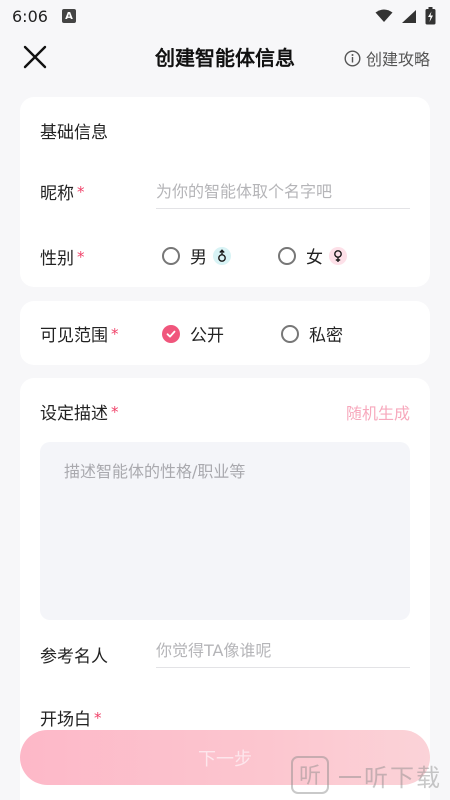  I want to click on wifi-icon, so click(384, 15).